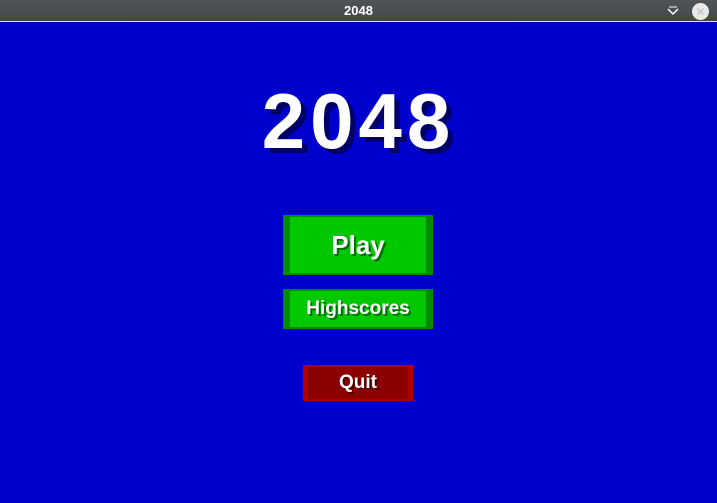 This screenshot has width=717, height=503. I want to click on close-button, so click(700, 11).